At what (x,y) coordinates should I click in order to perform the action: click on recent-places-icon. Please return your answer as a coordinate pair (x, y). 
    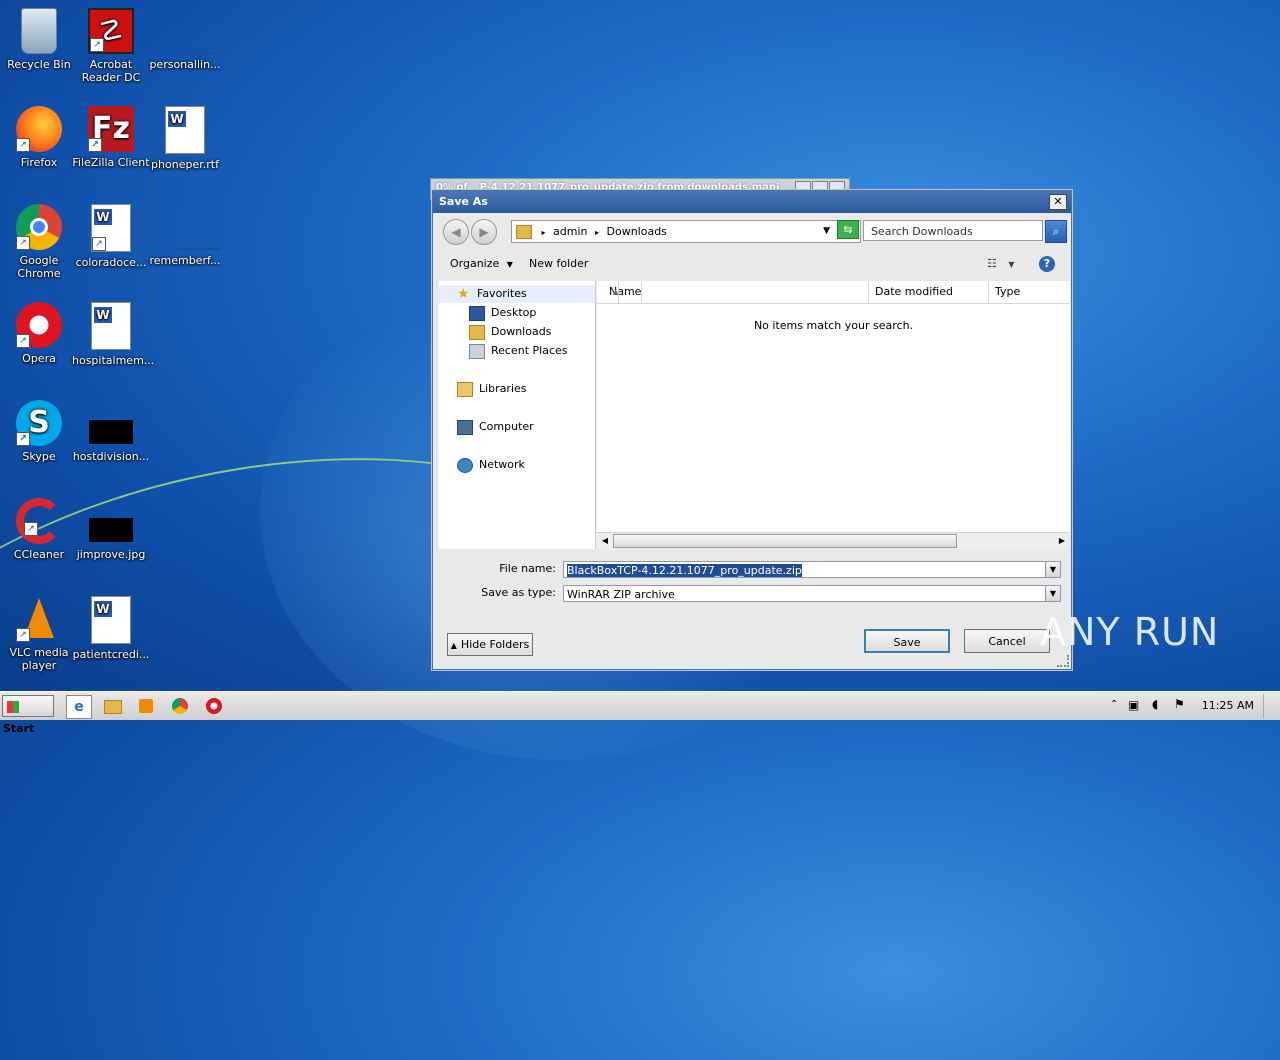
    Looking at the image, I should click on (477, 351).